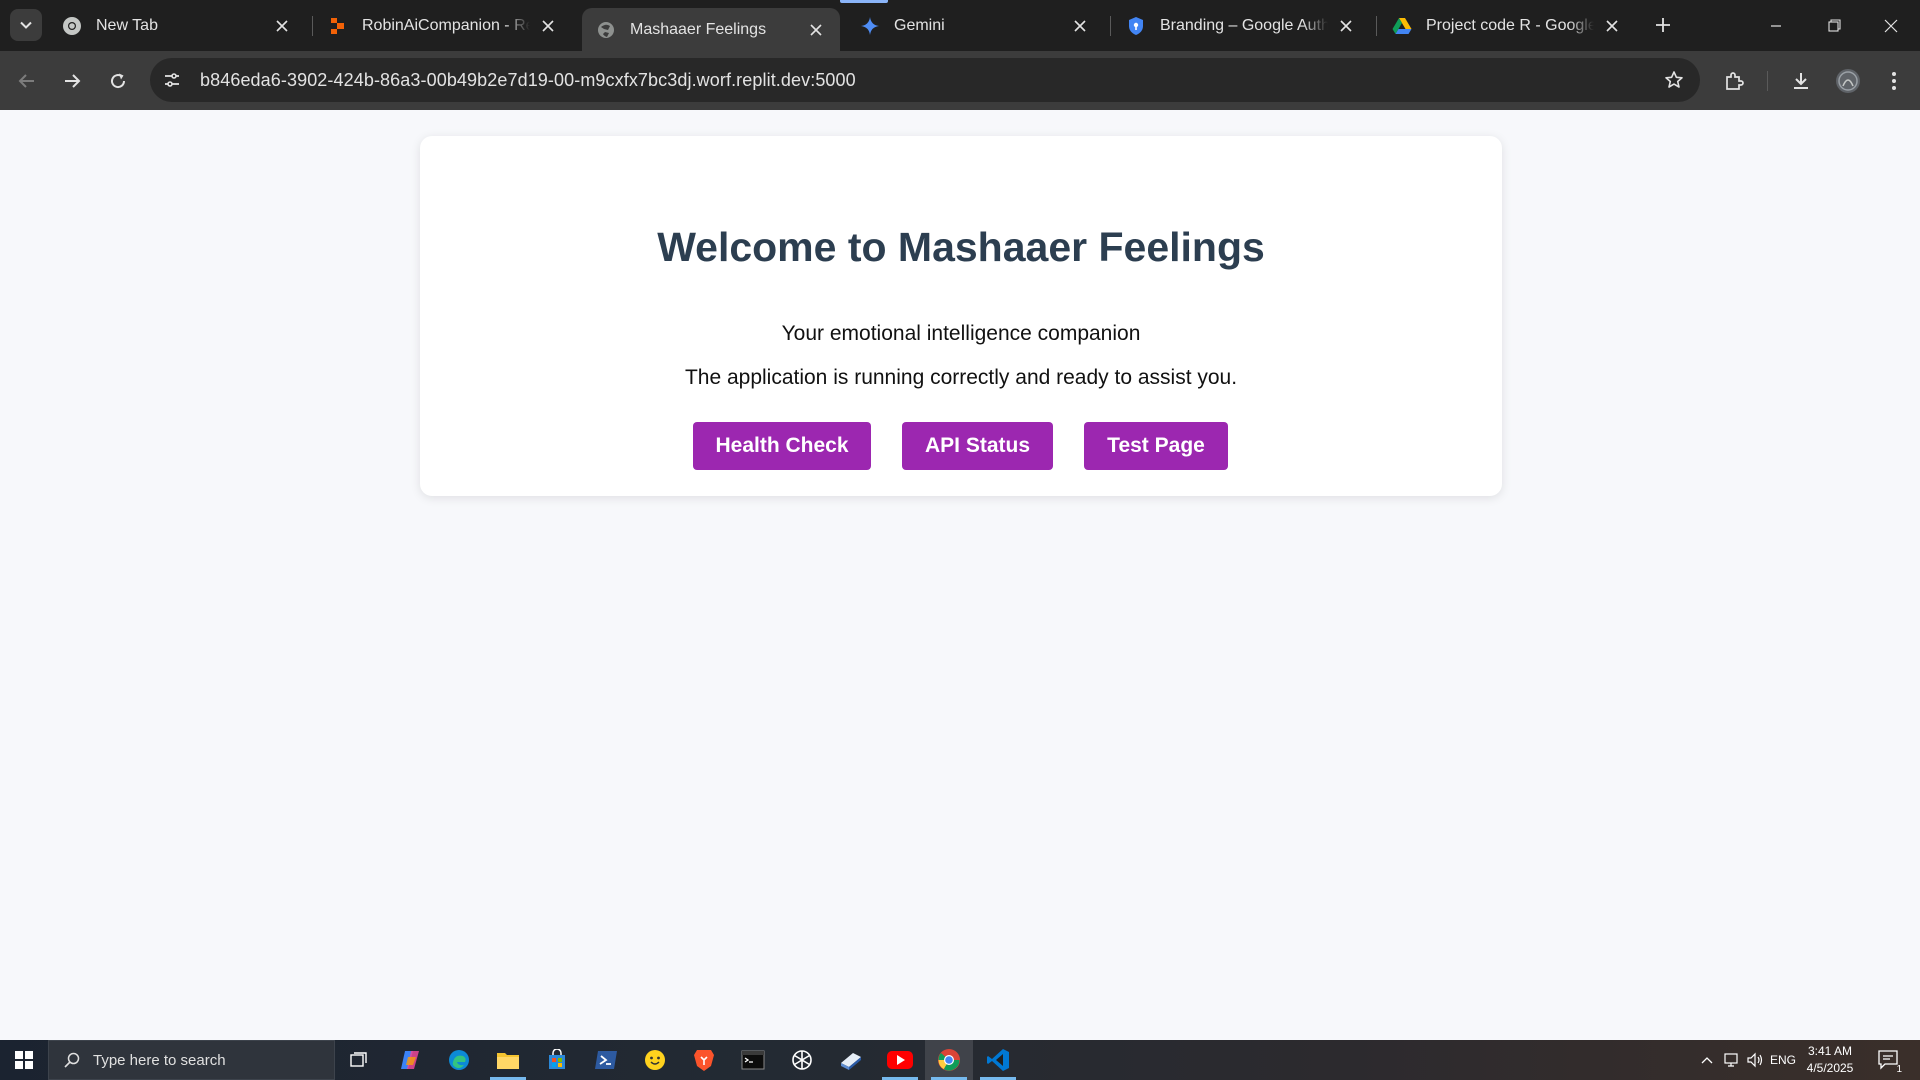  Describe the element at coordinates (1136, 26) in the screenshot. I see `shield-icon` at that location.